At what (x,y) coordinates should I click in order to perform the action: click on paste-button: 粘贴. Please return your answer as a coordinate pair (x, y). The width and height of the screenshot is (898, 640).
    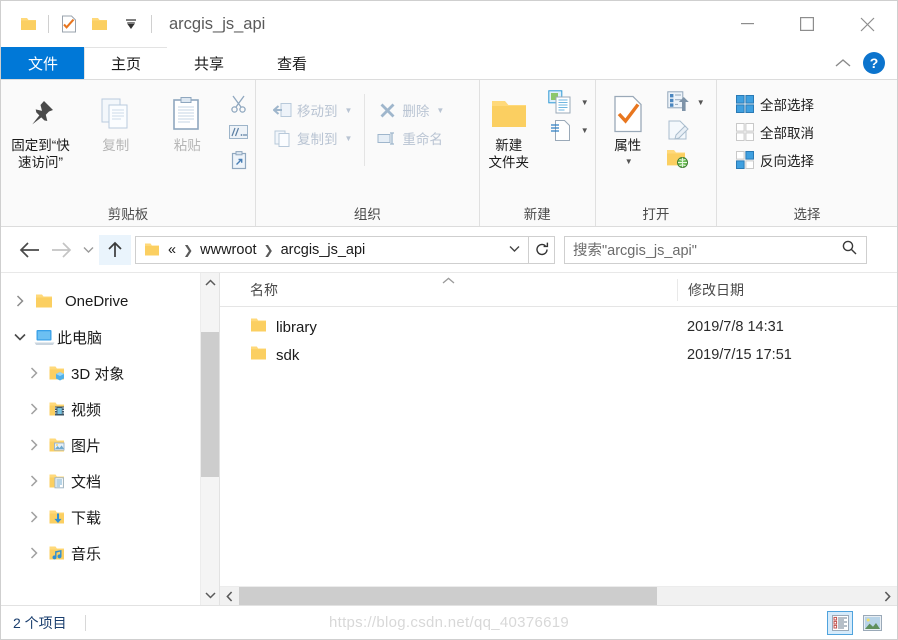
    Looking at the image, I should click on (187, 120).